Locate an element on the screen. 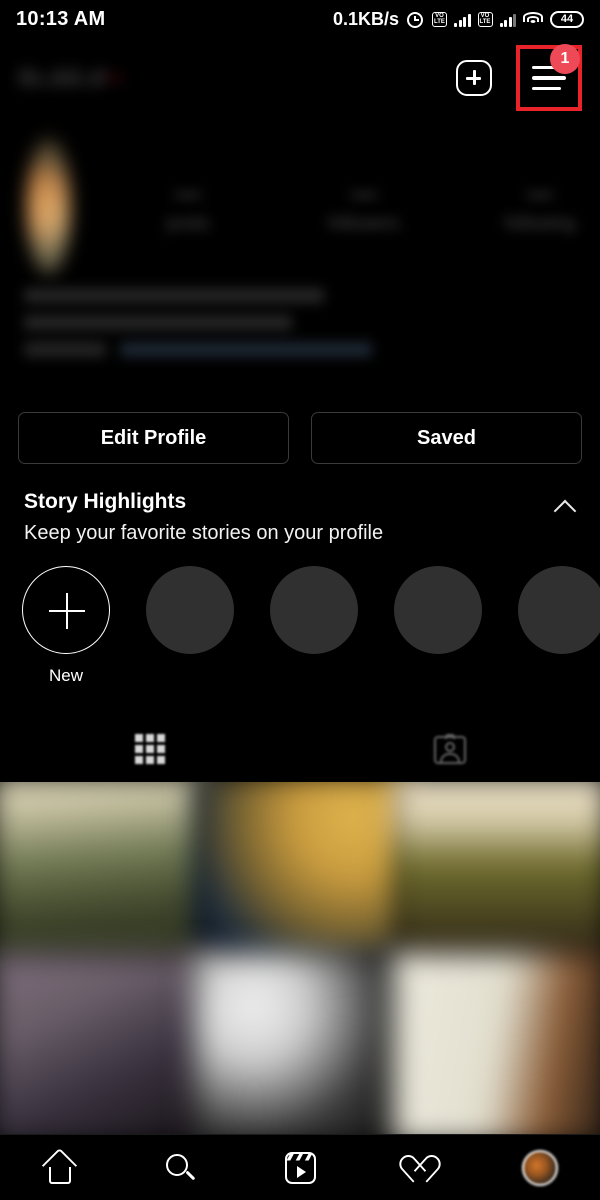  story-highlights-row: New is located at coordinates (300, 636).